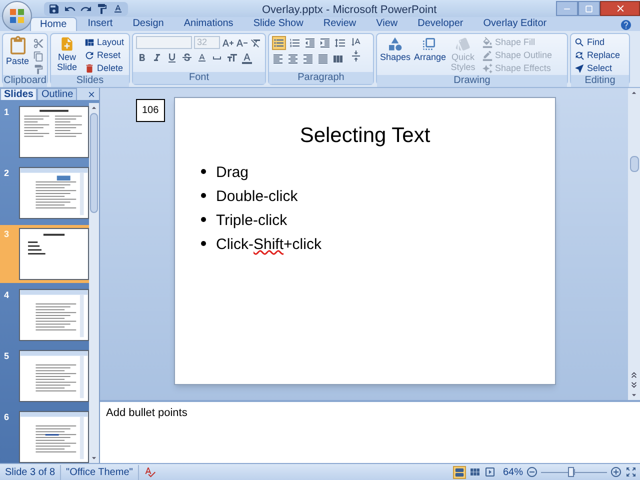 The width and height of the screenshot is (640, 480). Describe the element at coordinates (150, 110) in the screenshot. I see `slide-tag: 106` at that location.